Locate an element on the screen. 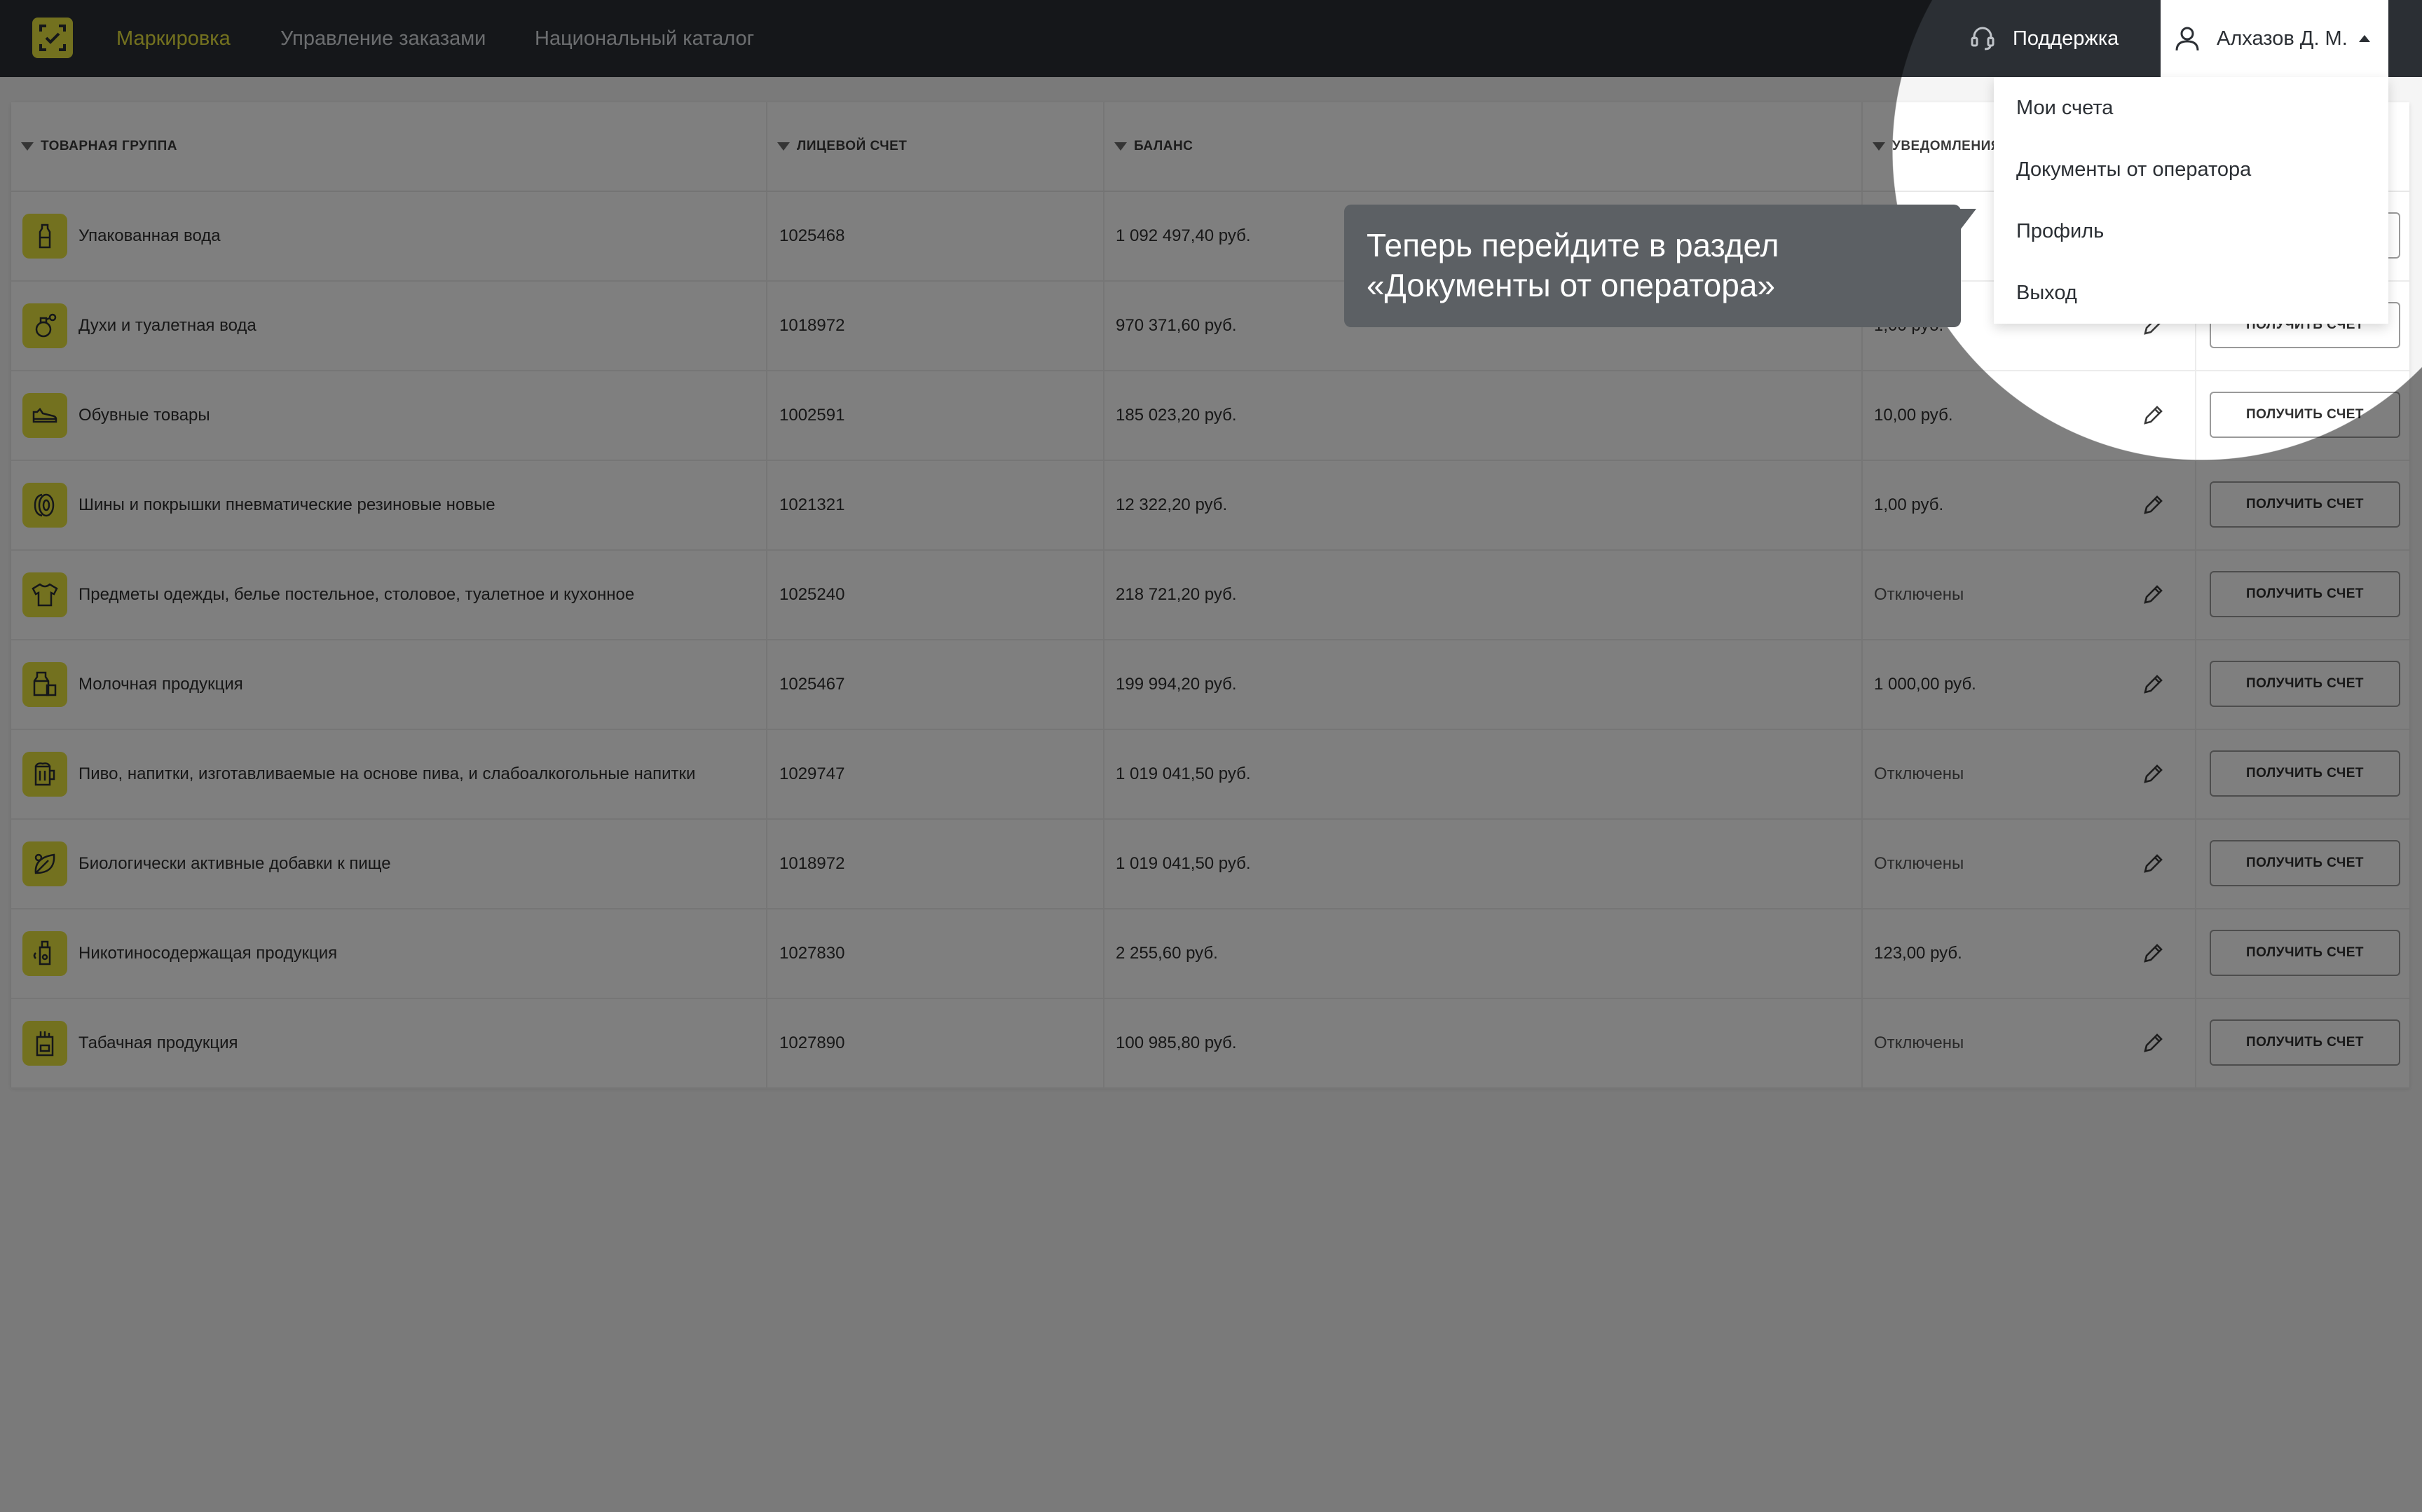 Image resolution: width=2422 pixels, height=1512 pixels. menu-item-my-accounts: Мои счета is located at coordinates (2064, 108).